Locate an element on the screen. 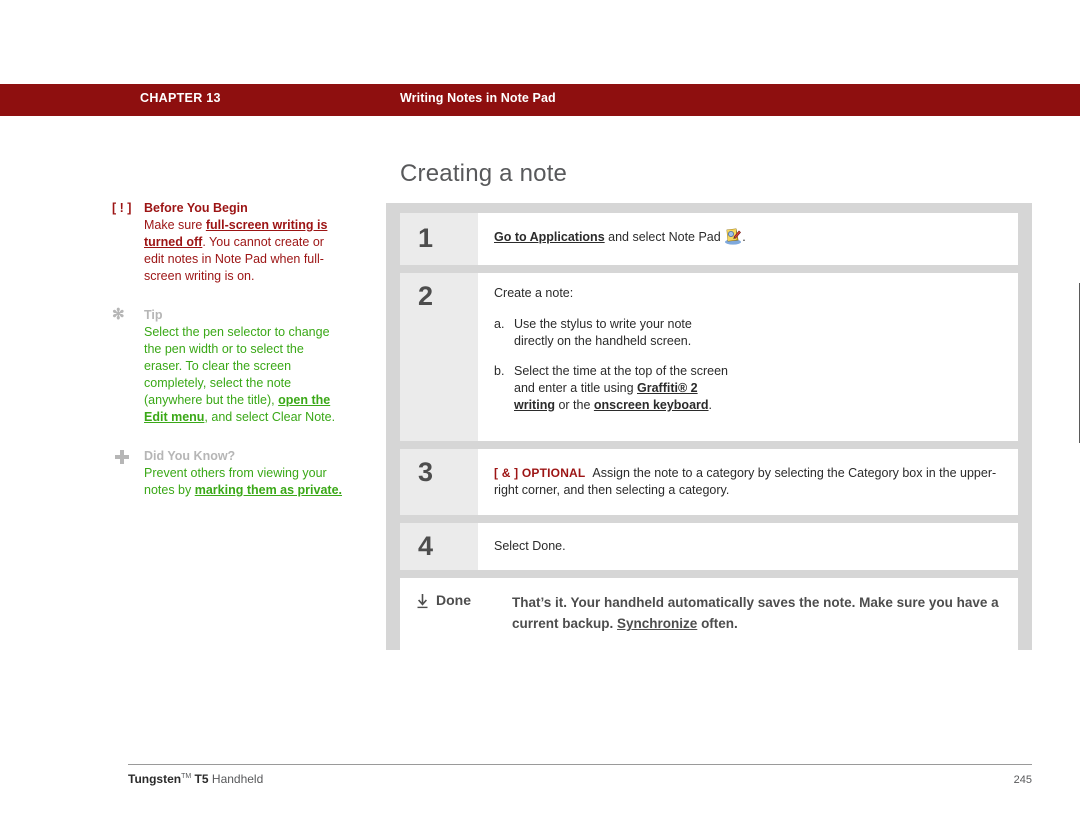 This screenshot has height=834, width=1080. link-marking-them-as-private: marking them as private. is located at coordinates (268, 490).